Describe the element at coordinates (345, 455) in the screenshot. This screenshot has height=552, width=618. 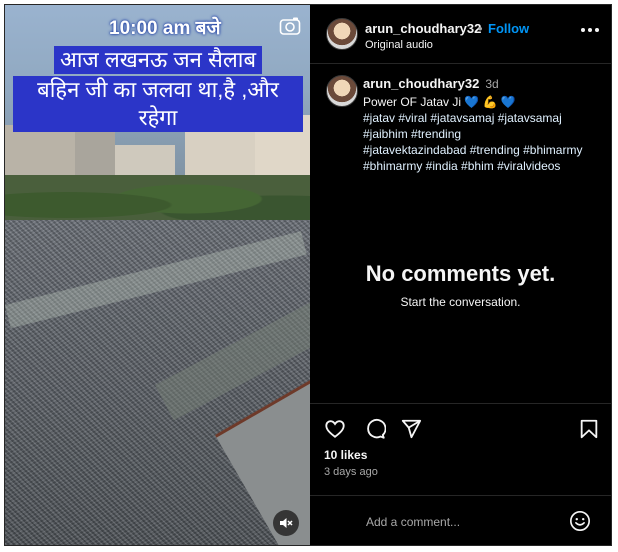
I see `likes-count: 10 likes` at that location.